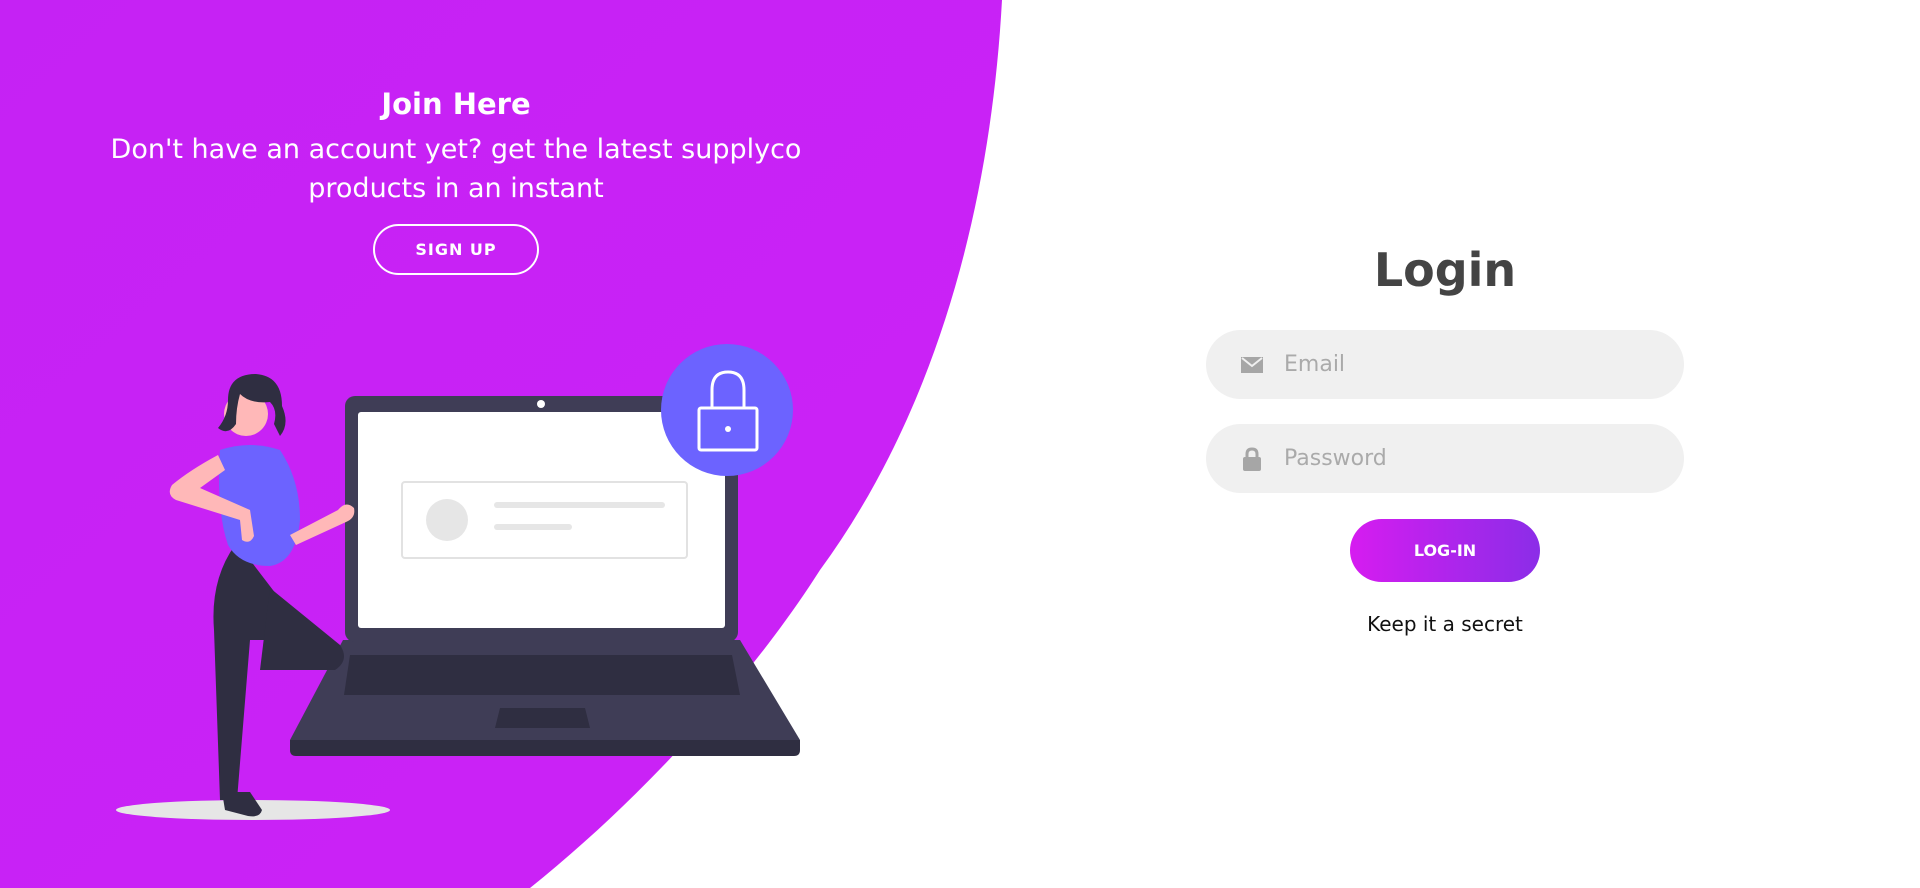 The image size is (1920, 888). What do you see at coordinates (541, 404) in the screenshot?
I see `laptop-camera` at bounding box center [541, 404].